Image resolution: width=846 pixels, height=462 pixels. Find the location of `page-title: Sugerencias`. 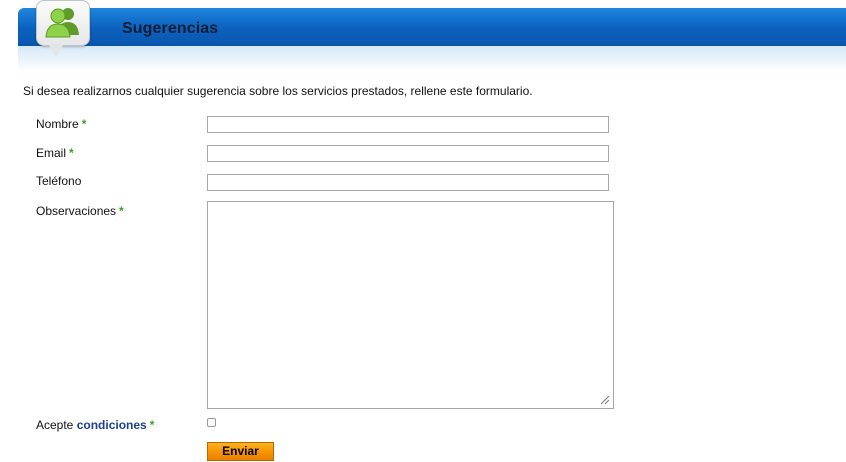

page-title: Sugerencias is located at coordinates (170, 28).